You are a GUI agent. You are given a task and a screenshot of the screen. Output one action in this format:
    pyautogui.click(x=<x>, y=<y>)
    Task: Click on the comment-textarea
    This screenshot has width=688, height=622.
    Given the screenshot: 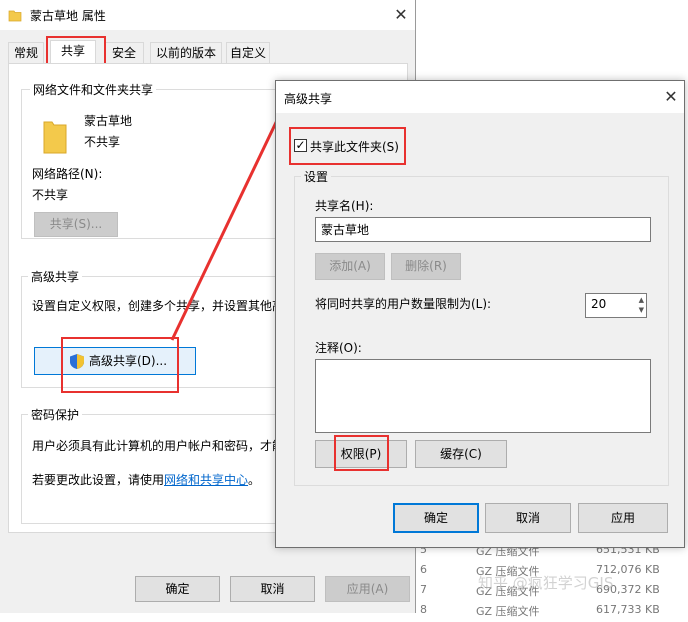 What is the action you would take?
    pyautogui.click(x=483, y=396)
    